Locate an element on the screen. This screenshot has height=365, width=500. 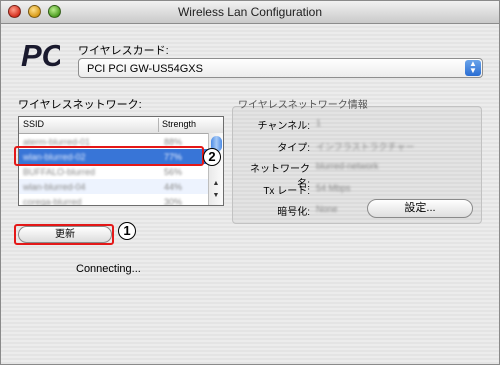
channel-label: チャンネル: is located at coordinates (283, 126).